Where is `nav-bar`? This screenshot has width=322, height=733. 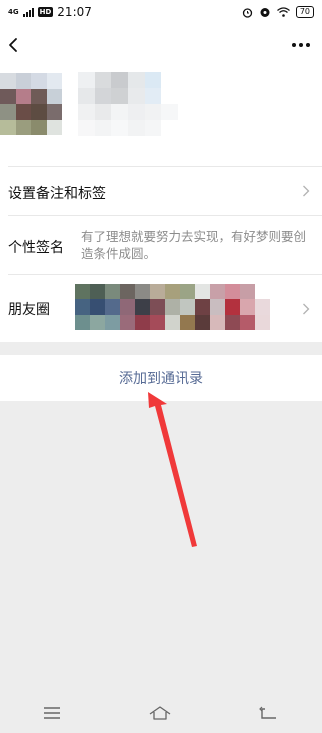
nav-bar is located at coordinates (161, 46).